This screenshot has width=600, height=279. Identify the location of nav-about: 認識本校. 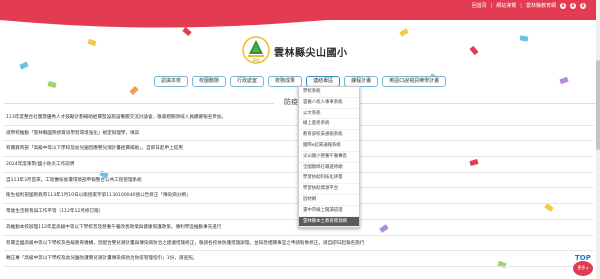
(171, 81).